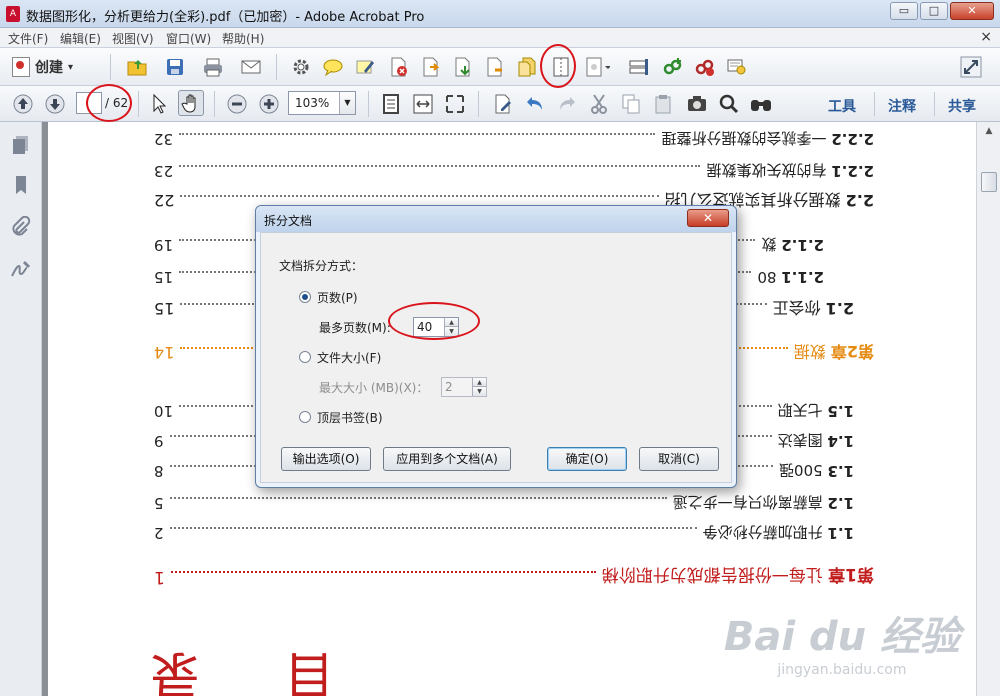 Image resolution: width=1000 pixels, height=696 pixels. What do you see at coordinates (80, 38) in the screenshot?
I see `menu-edit: 编辑(E)` at bounding box center [80, 38].